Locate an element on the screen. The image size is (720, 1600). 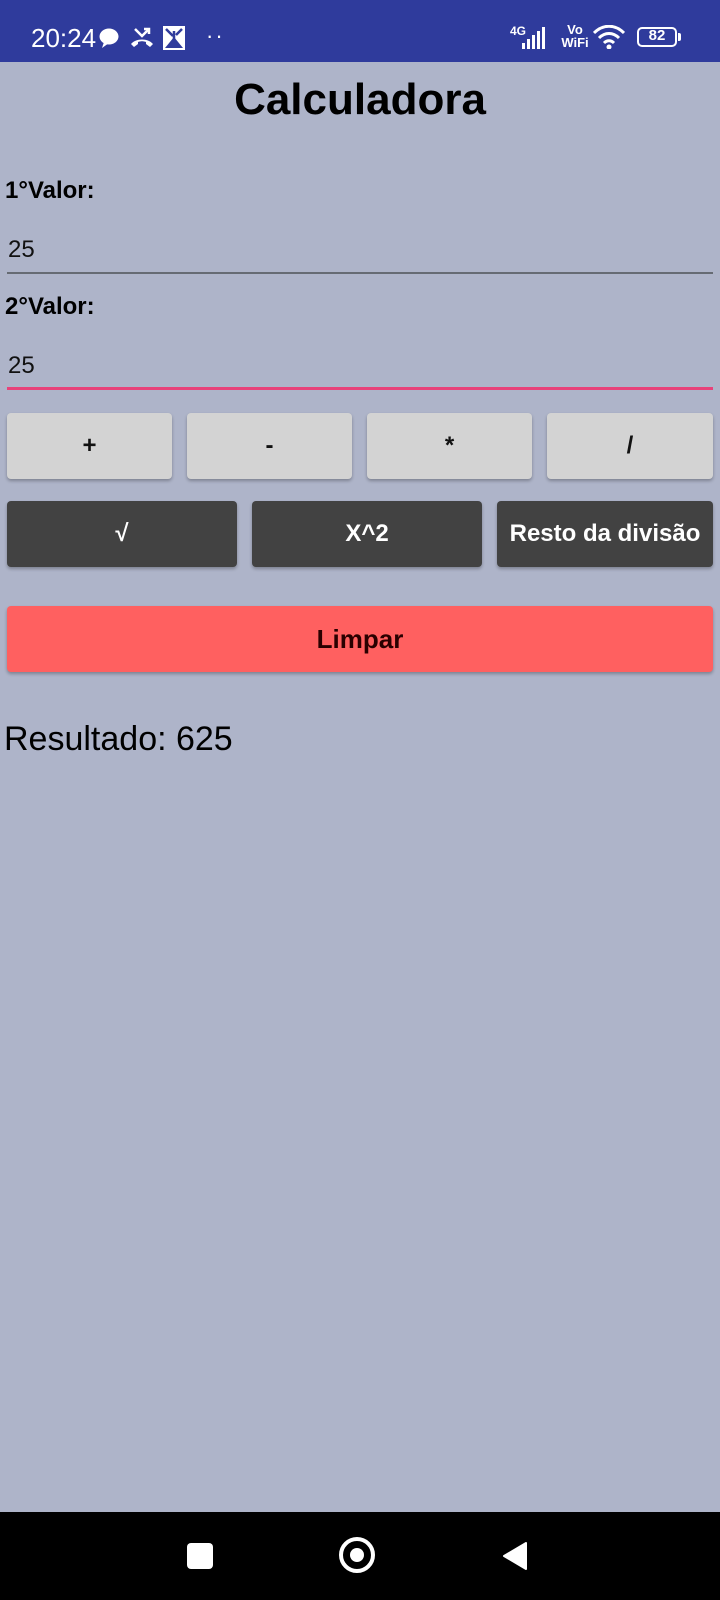
first-value-label: 1°Valor: is located at coordinates (50, 190).